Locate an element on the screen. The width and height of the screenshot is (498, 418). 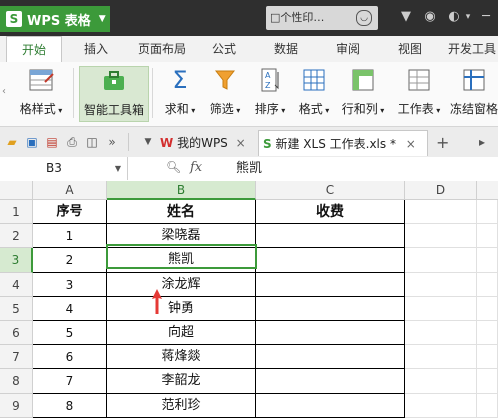
skin-icon: ▼ is located at coordinates (406, 17).